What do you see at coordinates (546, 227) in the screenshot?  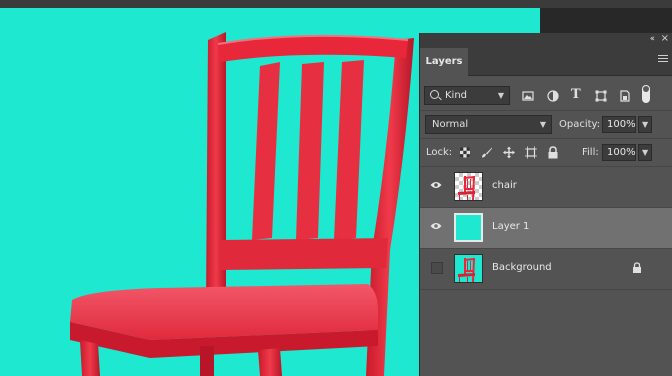 I see `layer-row-layer-1: Layer 1` at bounding box center [546, 227].